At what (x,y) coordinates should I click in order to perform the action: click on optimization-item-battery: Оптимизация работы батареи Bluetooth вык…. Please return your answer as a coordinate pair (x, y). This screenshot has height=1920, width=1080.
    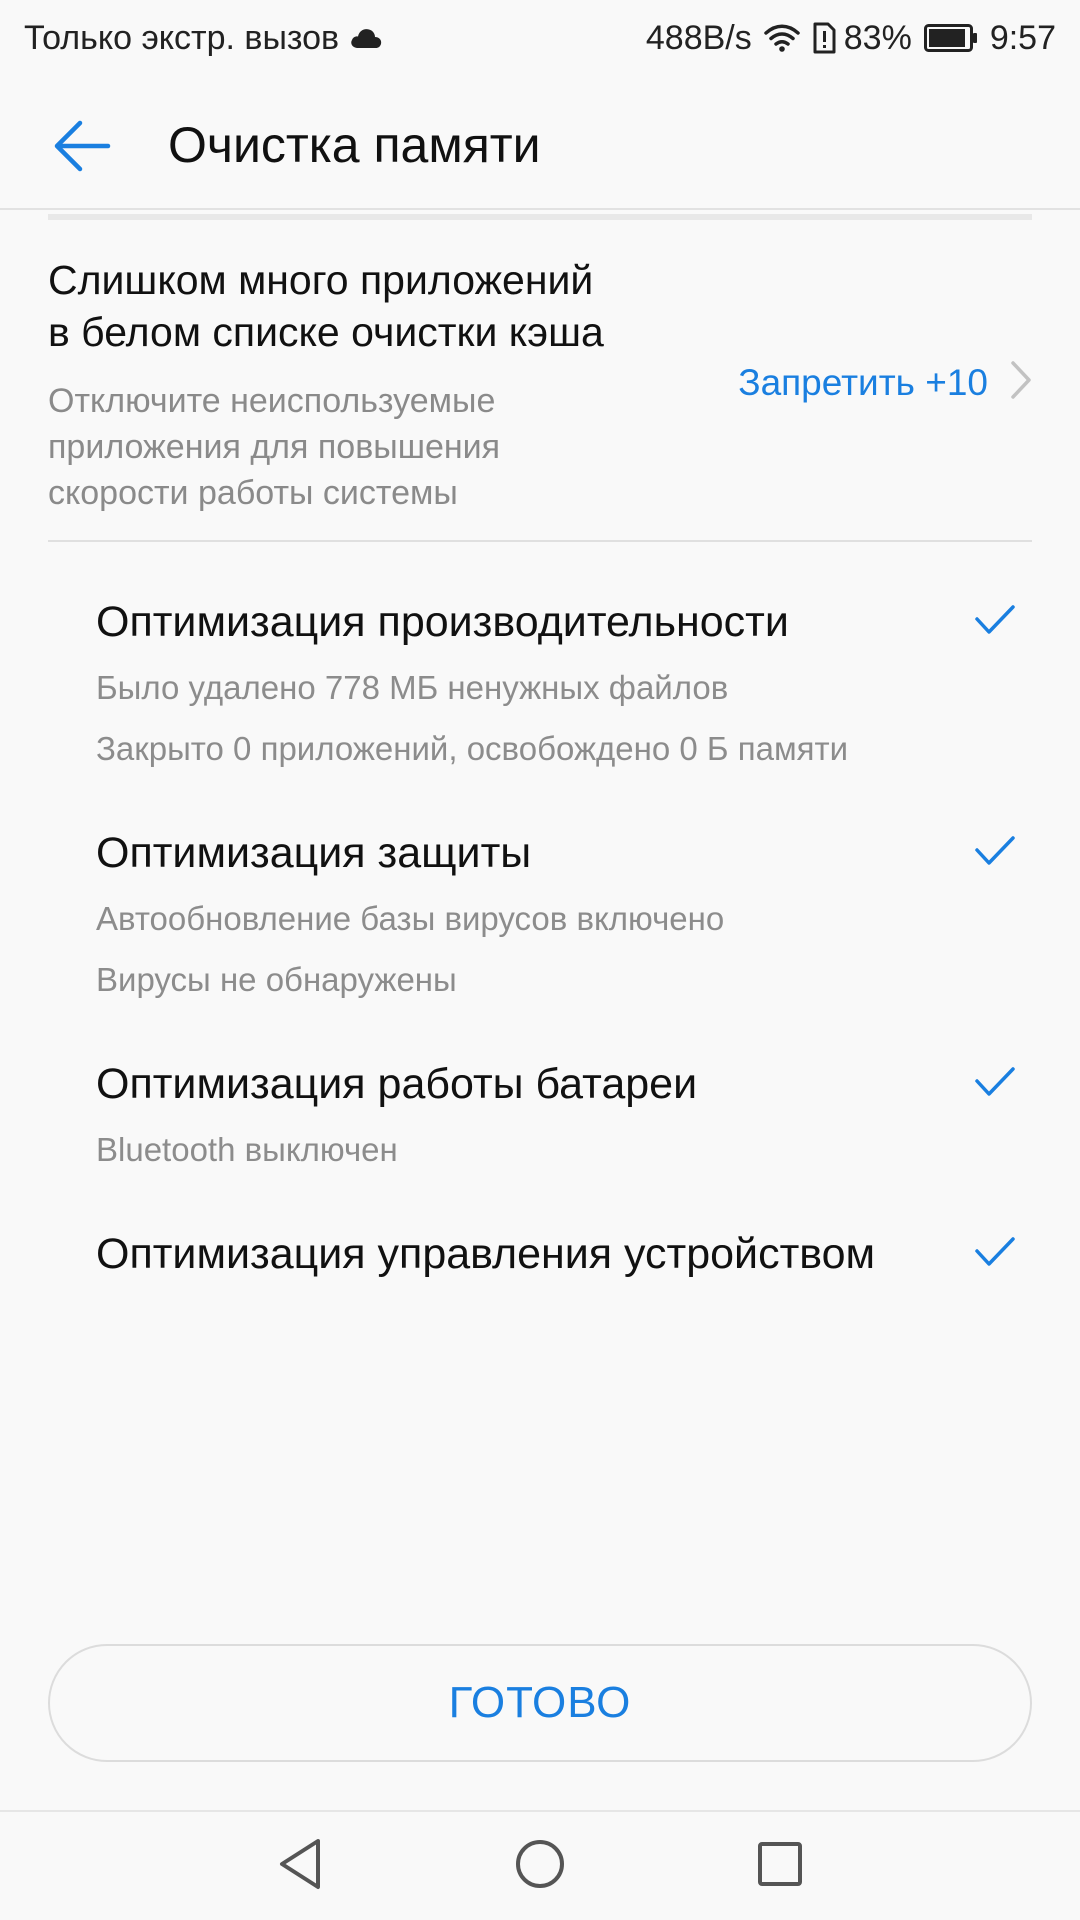
    Looking at the image, I should click on (556, 1114).